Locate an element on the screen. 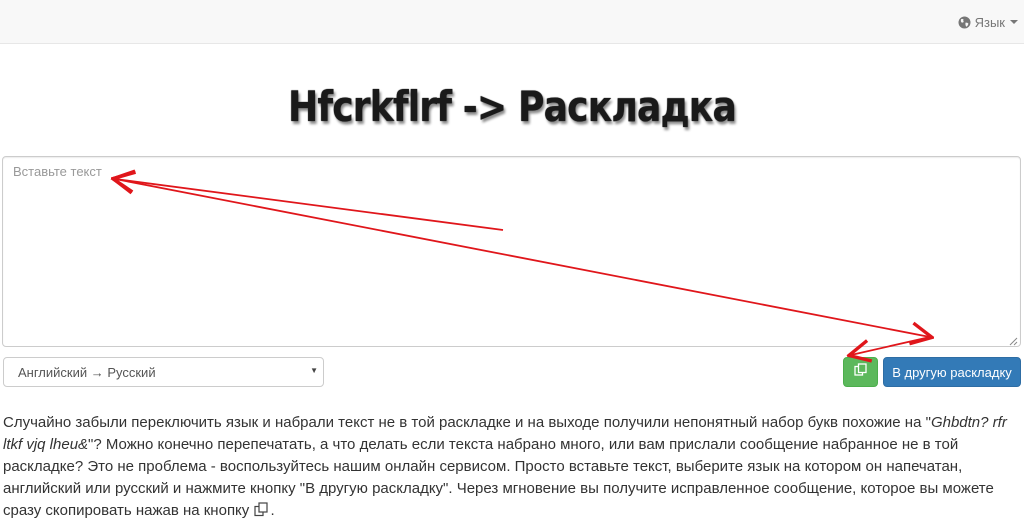  language-menu: Язык is located at coordinates (988, 22).